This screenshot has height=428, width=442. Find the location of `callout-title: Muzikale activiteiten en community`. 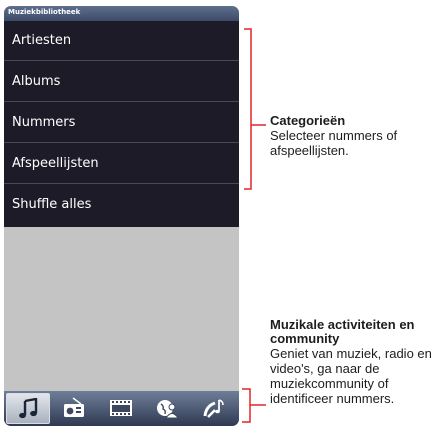

callout-title: Muzikale activiteiten en community is located at coordinates (342, 331).